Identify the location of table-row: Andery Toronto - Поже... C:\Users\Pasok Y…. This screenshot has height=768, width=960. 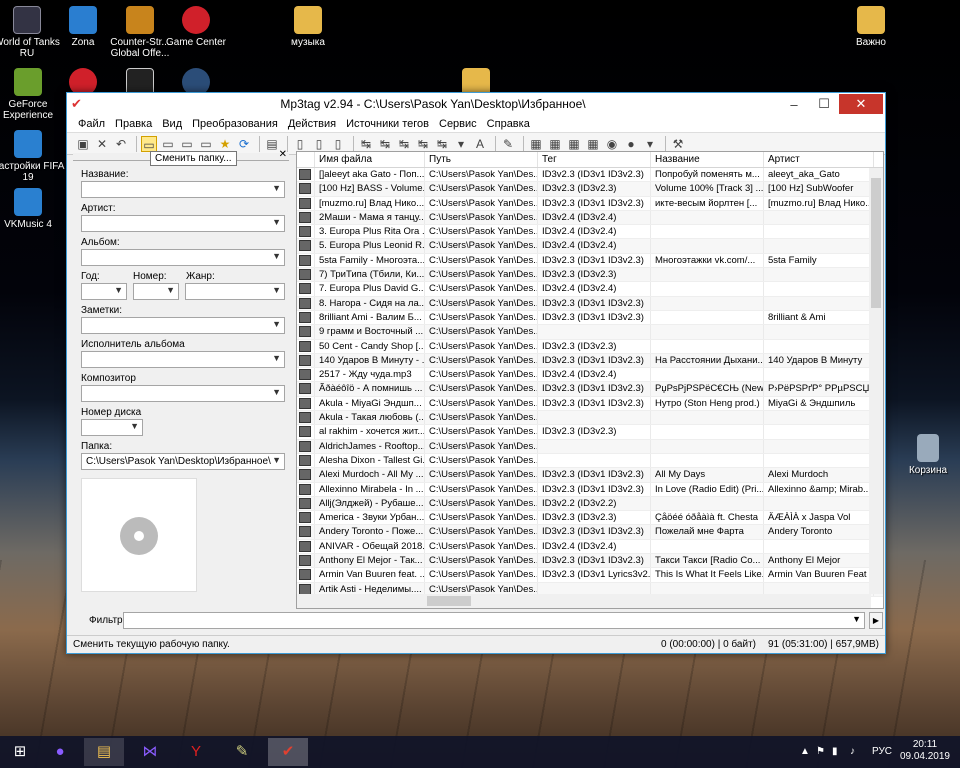
(590, 532).